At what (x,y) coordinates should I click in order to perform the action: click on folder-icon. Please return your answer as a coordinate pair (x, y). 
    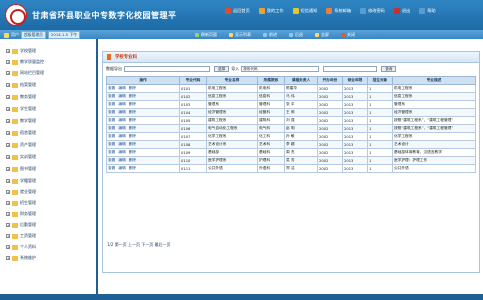
    Looking at the image, I should click on (15, 214).